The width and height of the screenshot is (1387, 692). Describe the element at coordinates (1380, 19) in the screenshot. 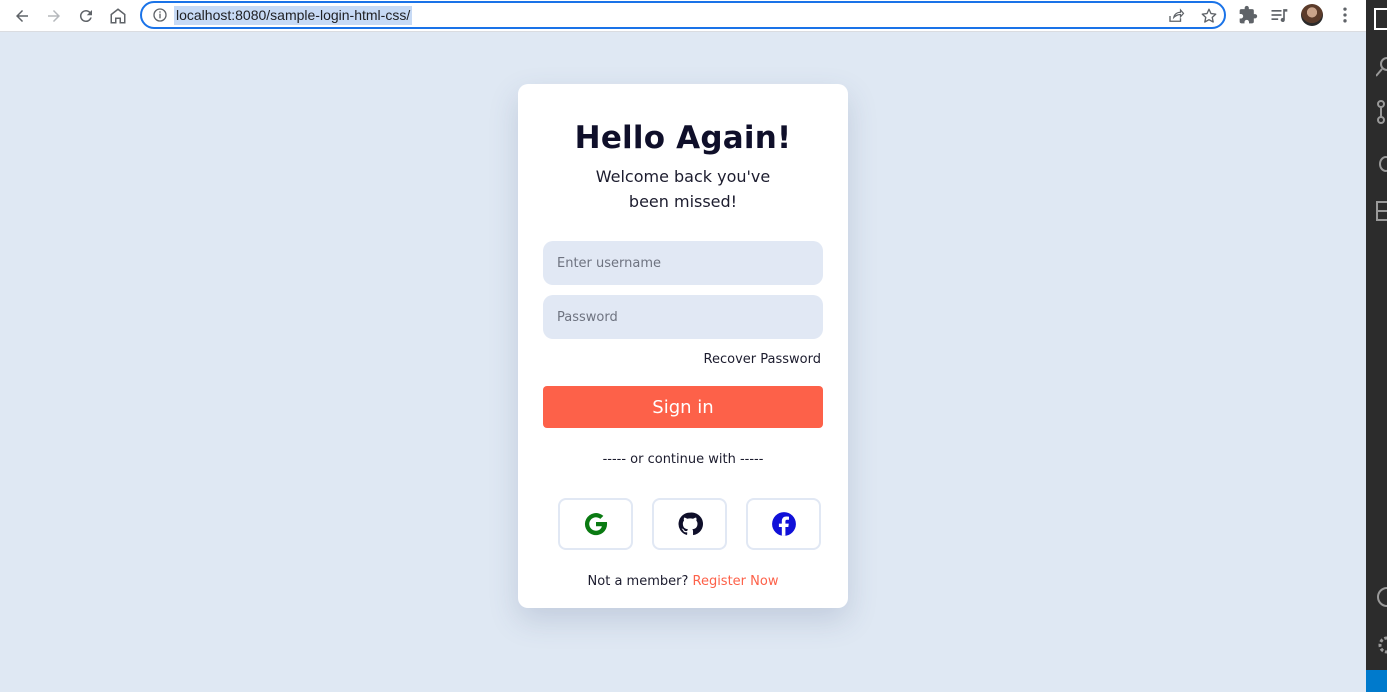

I see `explorer-icon` at that location.